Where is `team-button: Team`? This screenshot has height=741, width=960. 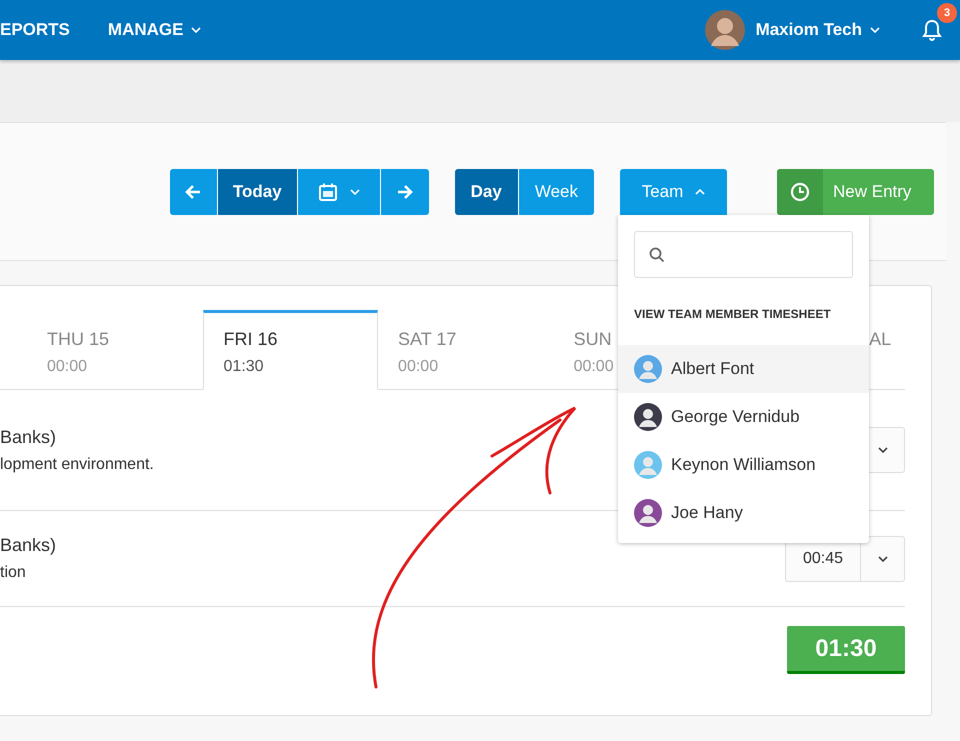
team-button: Team is located at coordinates (673, 192).